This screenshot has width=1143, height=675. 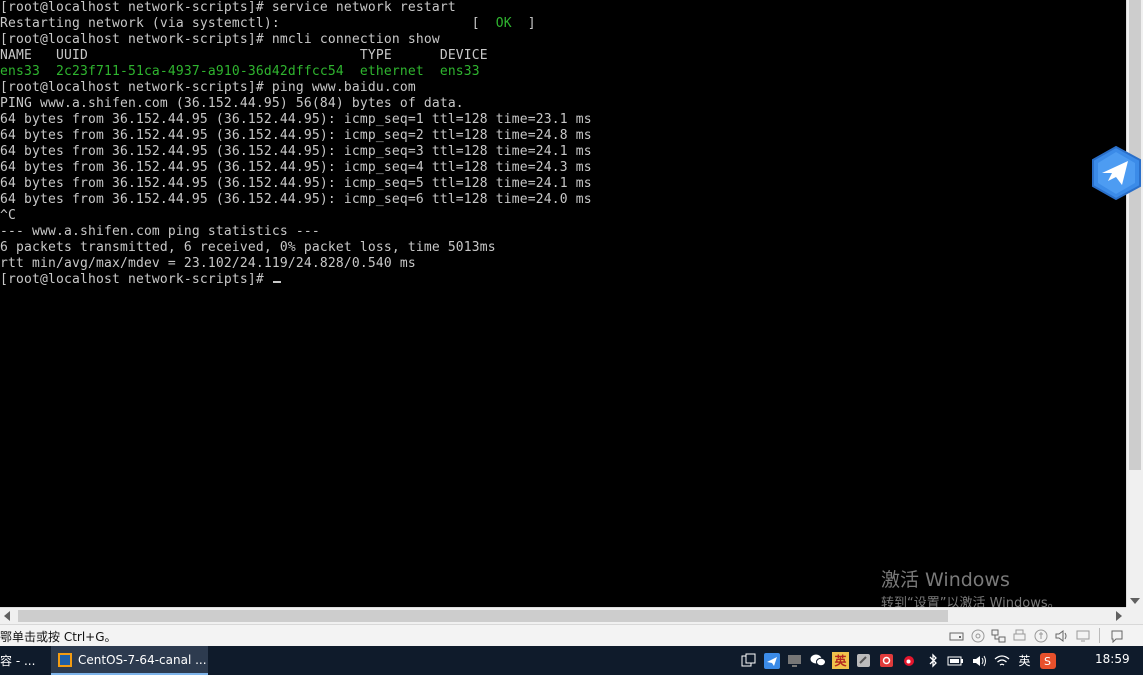 What do you see at coordinates (1135, 601) in the screenshot?
I see `scroll-down-arrow-icon` at bounding box center [1135, 601].